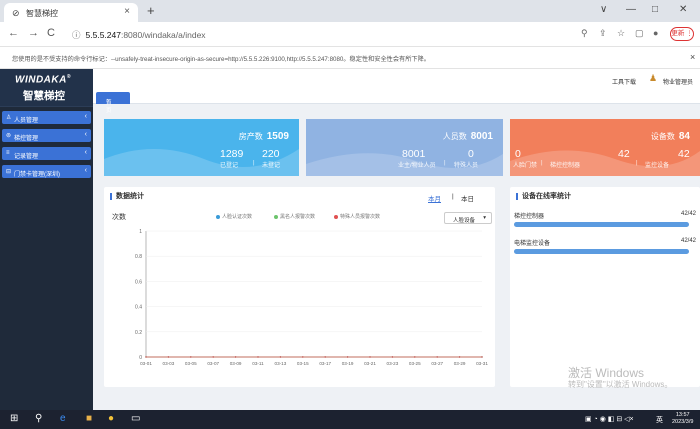  I want to click on tab-close-button: ×, so click(127, 11).